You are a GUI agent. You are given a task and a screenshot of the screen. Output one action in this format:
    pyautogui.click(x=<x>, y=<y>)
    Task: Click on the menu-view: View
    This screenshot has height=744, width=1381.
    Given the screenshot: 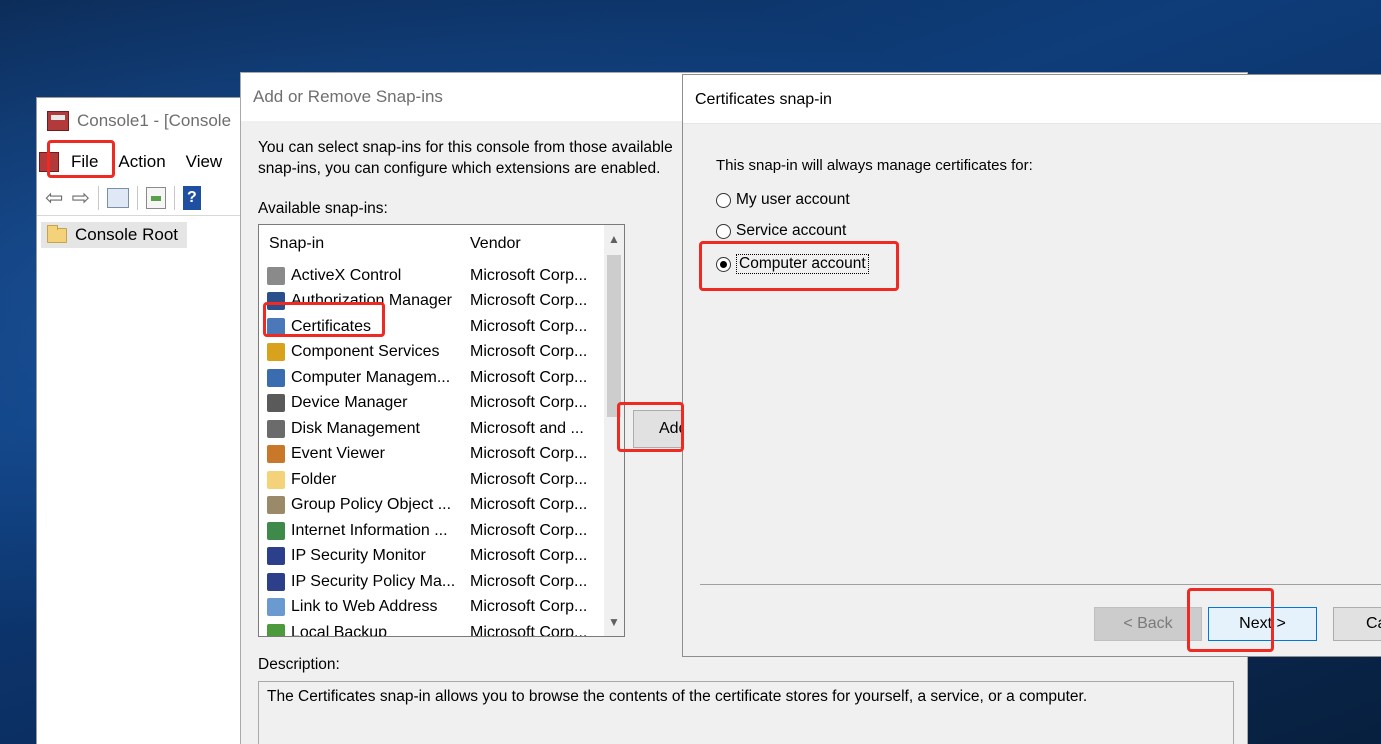 What is the action you would take?
    pyautogui.click(x=204, y=162)
    